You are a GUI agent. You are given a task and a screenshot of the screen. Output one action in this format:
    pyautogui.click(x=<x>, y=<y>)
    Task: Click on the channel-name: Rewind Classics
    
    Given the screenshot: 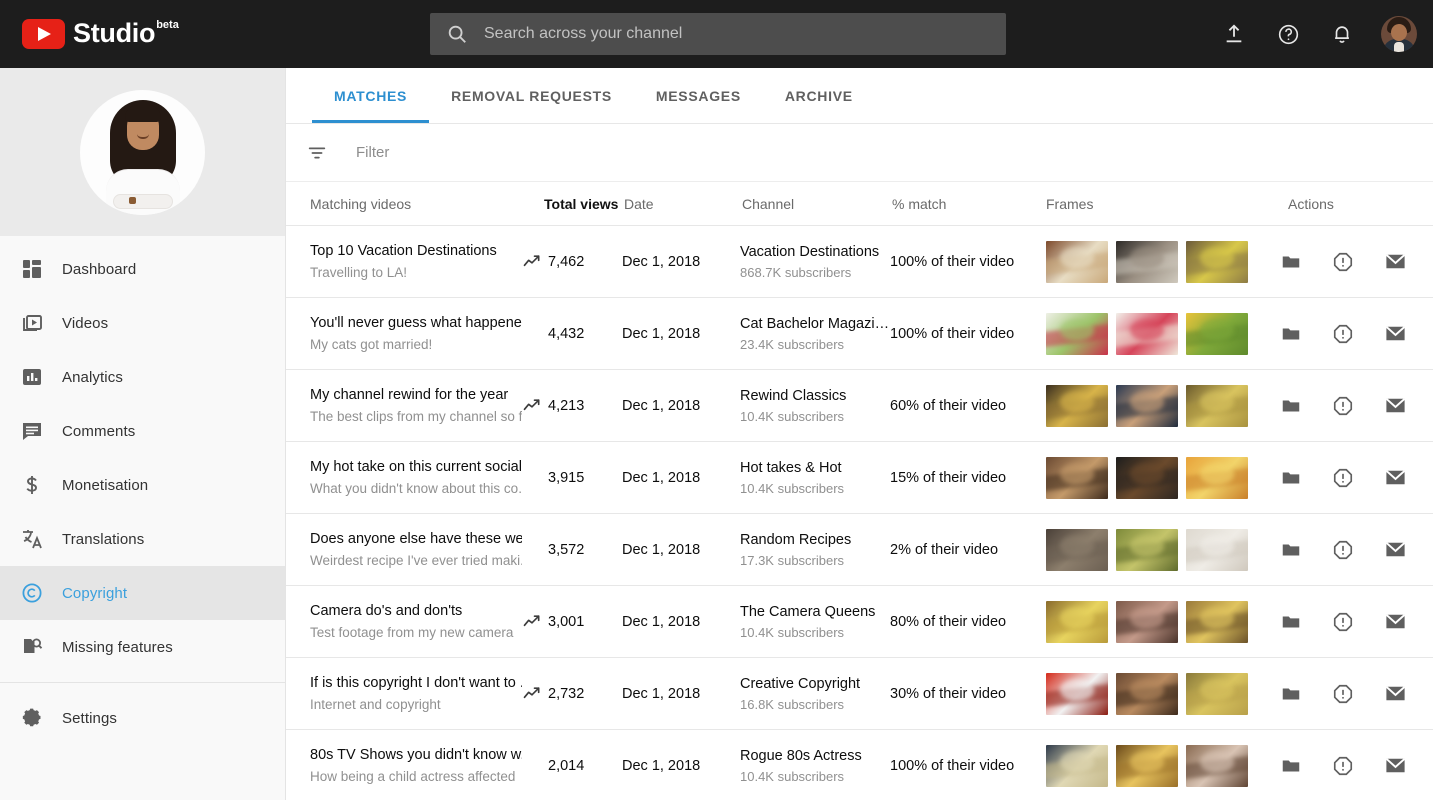 What is the action you would take?
    pyautogui.click(x=815, y=396)
    